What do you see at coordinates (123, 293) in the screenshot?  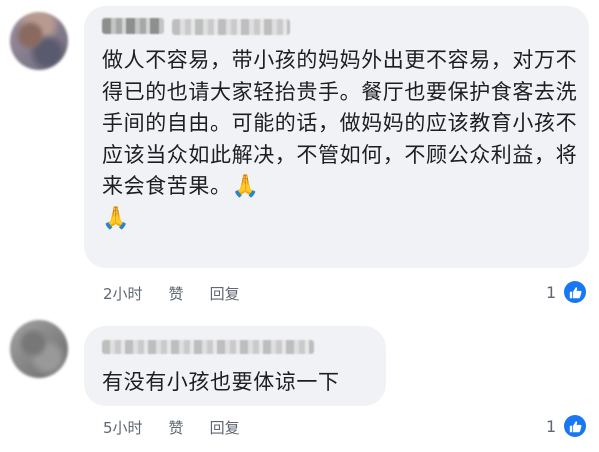 I see `comment-timestamp: 2小时` at bounding box center [123, 293].